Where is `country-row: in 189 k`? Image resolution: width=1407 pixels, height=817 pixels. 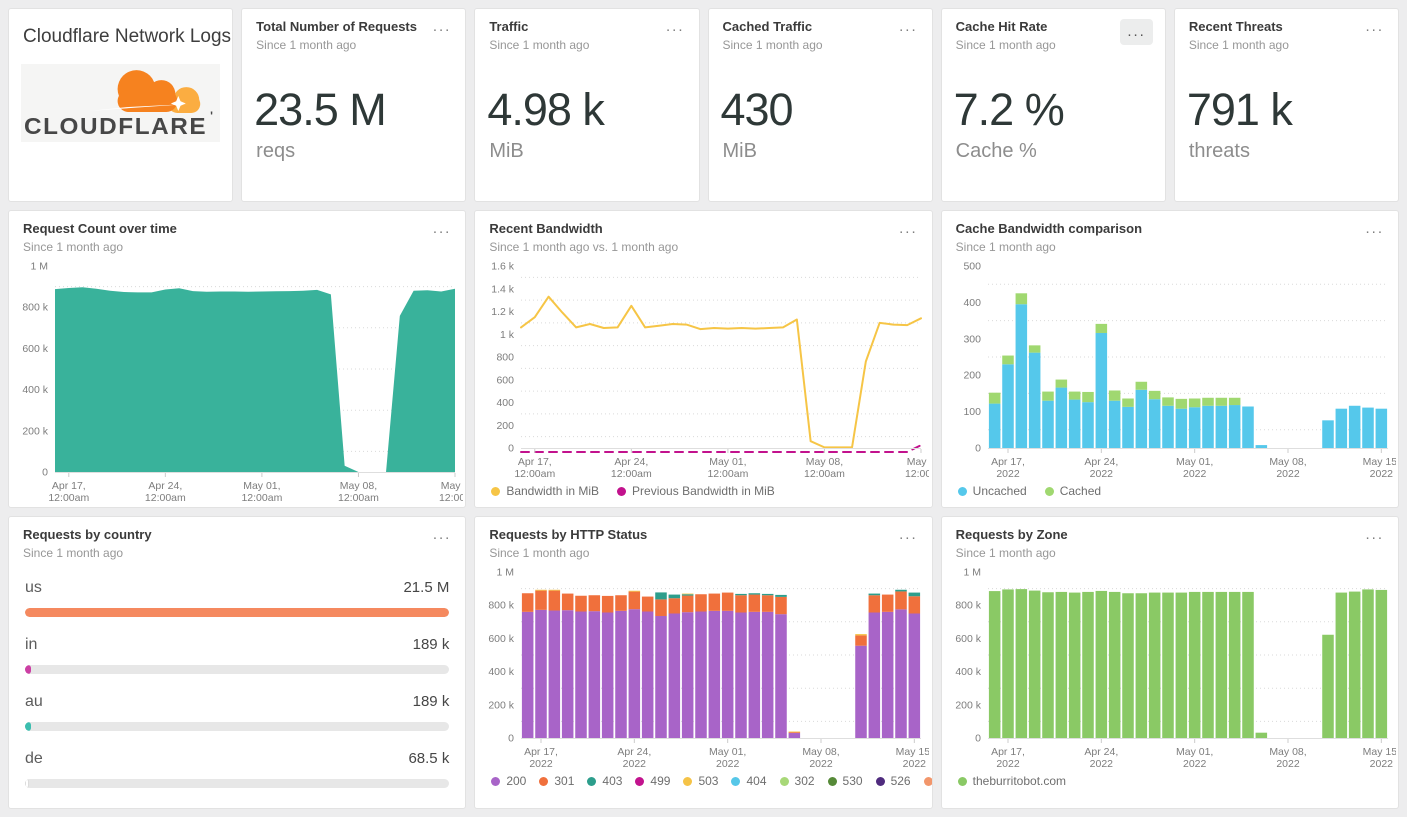
country-row: in 189 k is located at coordinates (237, 655).